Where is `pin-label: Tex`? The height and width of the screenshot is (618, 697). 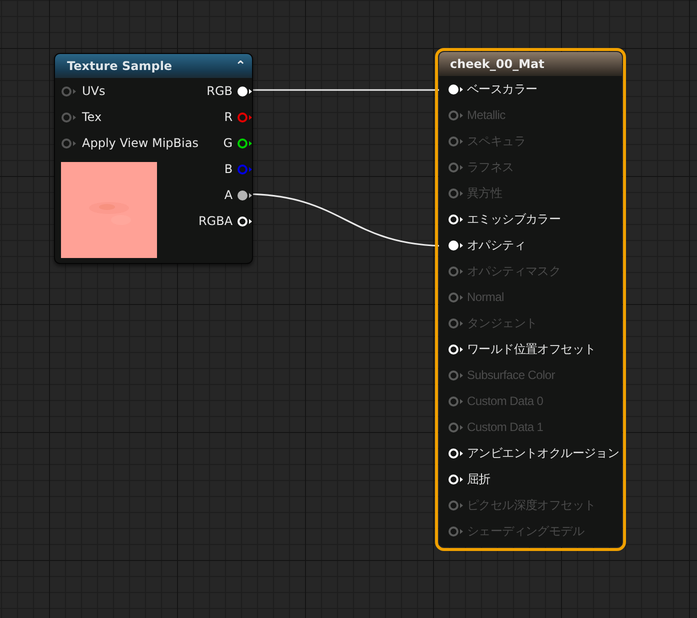
pin-label: Tex is located at coordinates (92, 117).